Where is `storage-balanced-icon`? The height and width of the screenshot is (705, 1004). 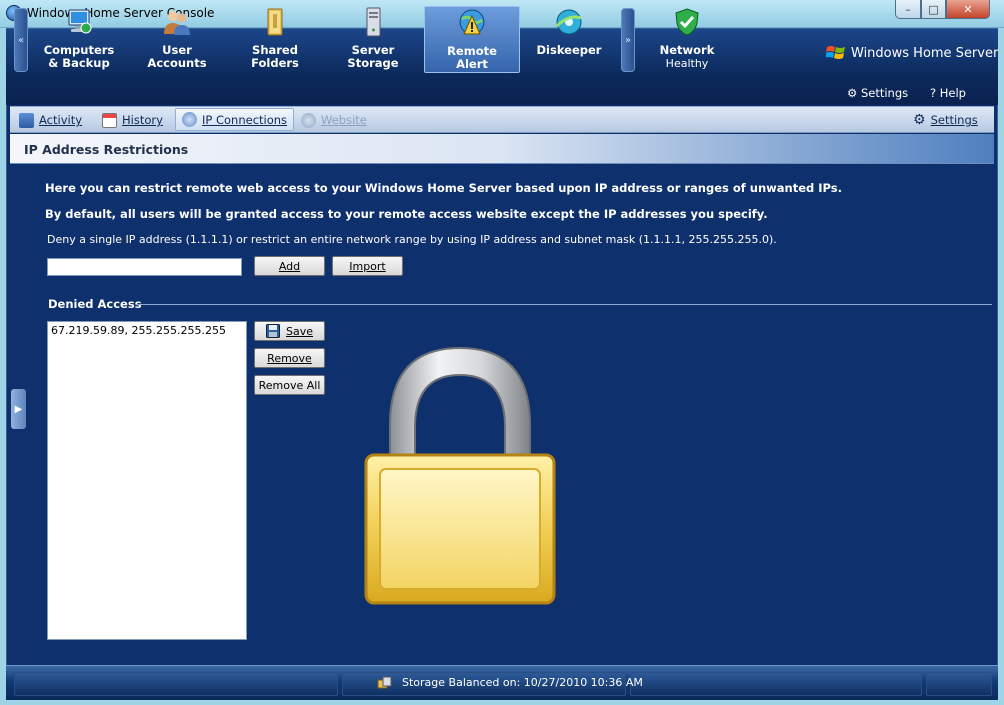
storage-balanced-icon is located at coordinates (384, 682).